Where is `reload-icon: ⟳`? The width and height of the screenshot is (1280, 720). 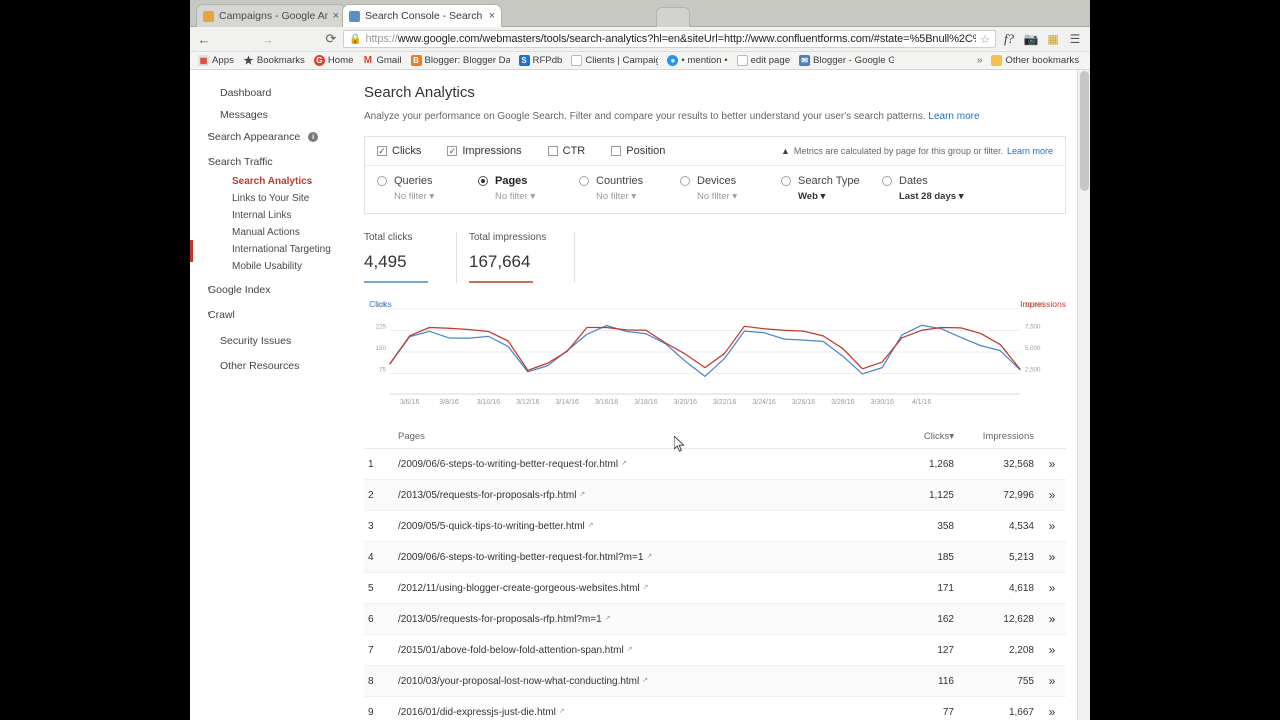
reload-icon: ⟳ is located at coordinates (331, 39).